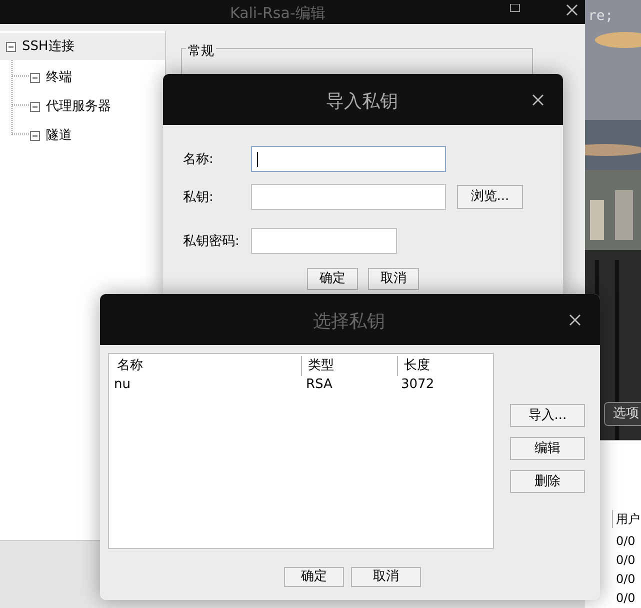 The image size is (641, 608). What do you see at coordinates (211, 242) in the screenshot?
I see `field-label: 私钥密码:` at bounding box center [211, 242].